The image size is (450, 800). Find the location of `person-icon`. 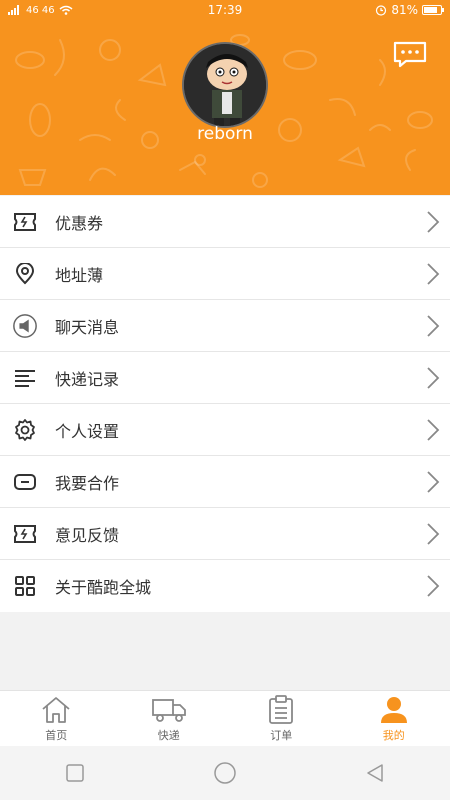

person-icon is located at coordinates (394, 710).